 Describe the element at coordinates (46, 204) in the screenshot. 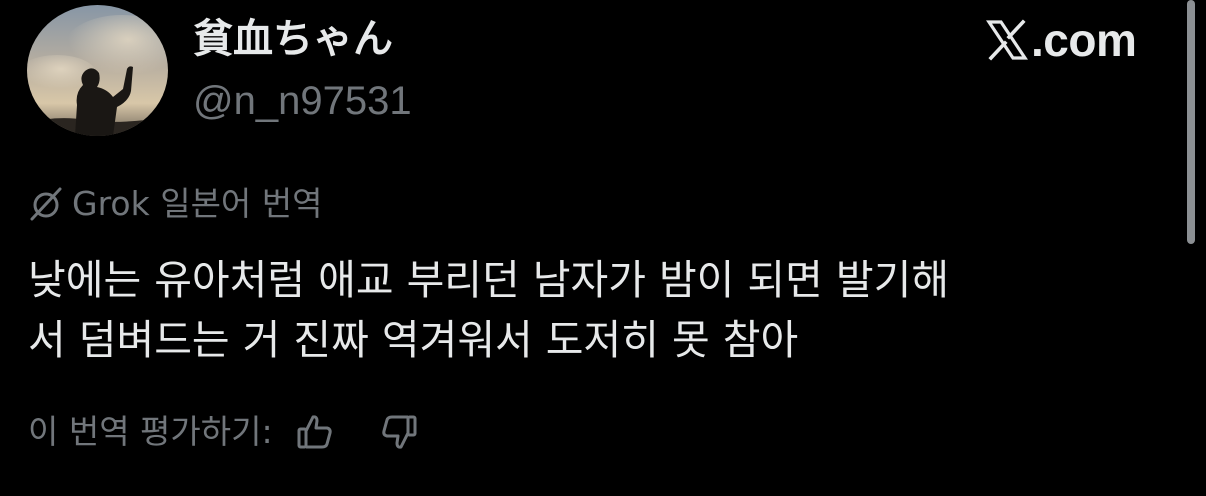

I see `grok-icon` at that location.